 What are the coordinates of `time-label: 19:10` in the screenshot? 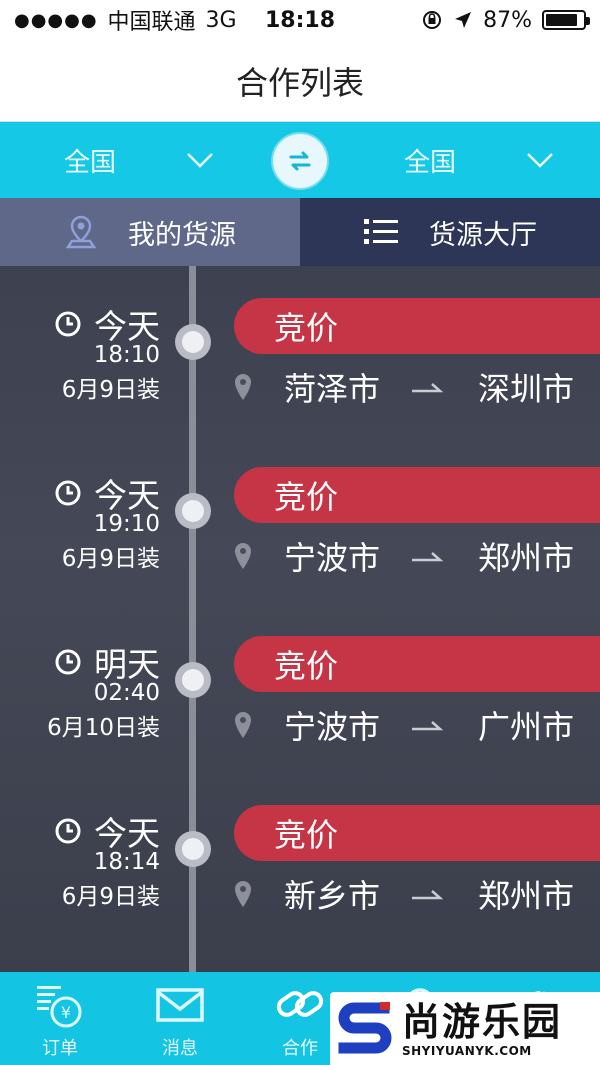 It's located at (126, 524).